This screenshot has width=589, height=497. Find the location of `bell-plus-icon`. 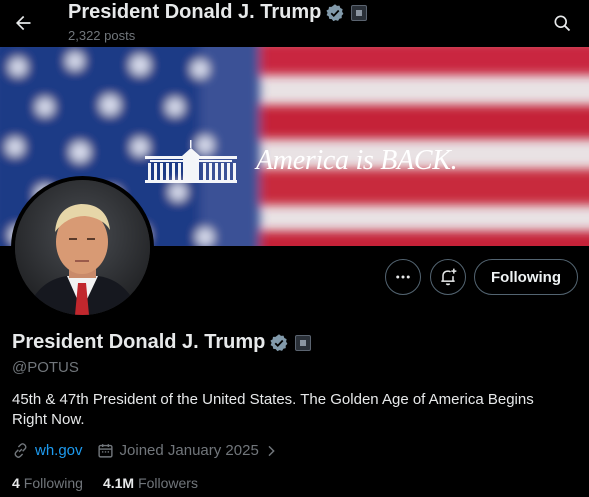

bell-plus-icon is located at coordinates (449, 277).